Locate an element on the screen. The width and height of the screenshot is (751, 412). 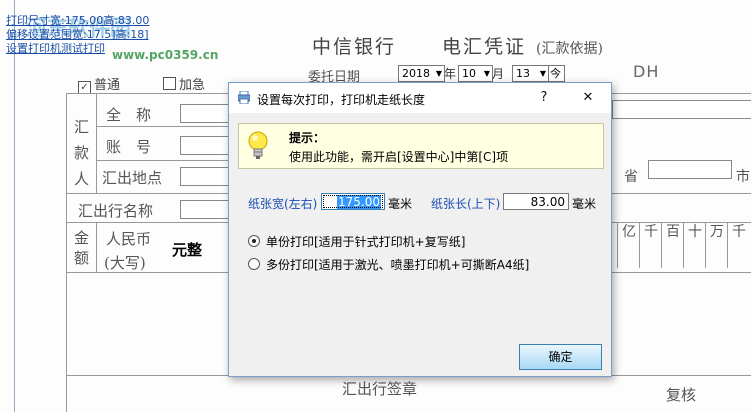
ok-button: 确定 is located at coordinates (560, 357).